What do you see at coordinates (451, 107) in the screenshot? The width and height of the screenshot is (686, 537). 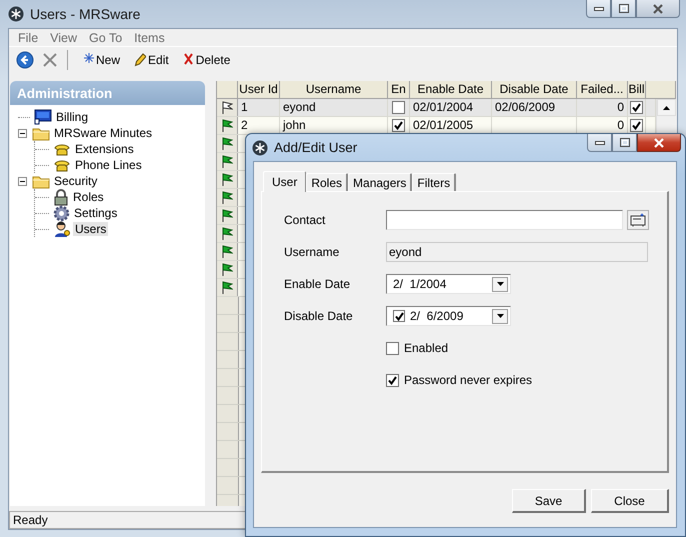 I see `table-cell: 02/01/2004` at bounding box center [451, 107].